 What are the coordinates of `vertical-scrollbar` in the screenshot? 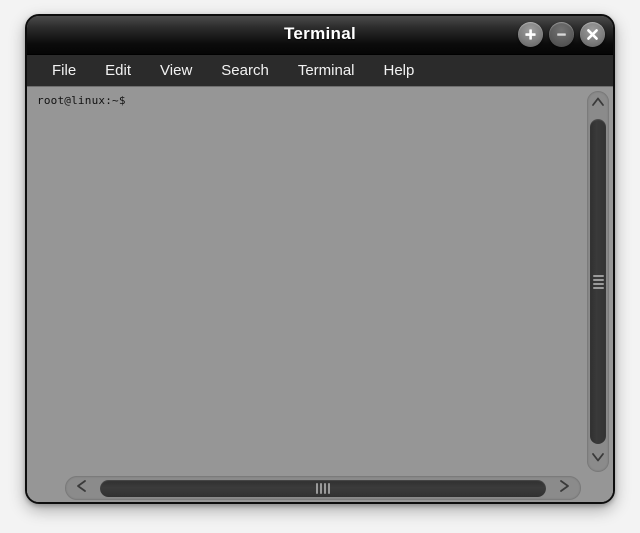 It's located at (598, 281).